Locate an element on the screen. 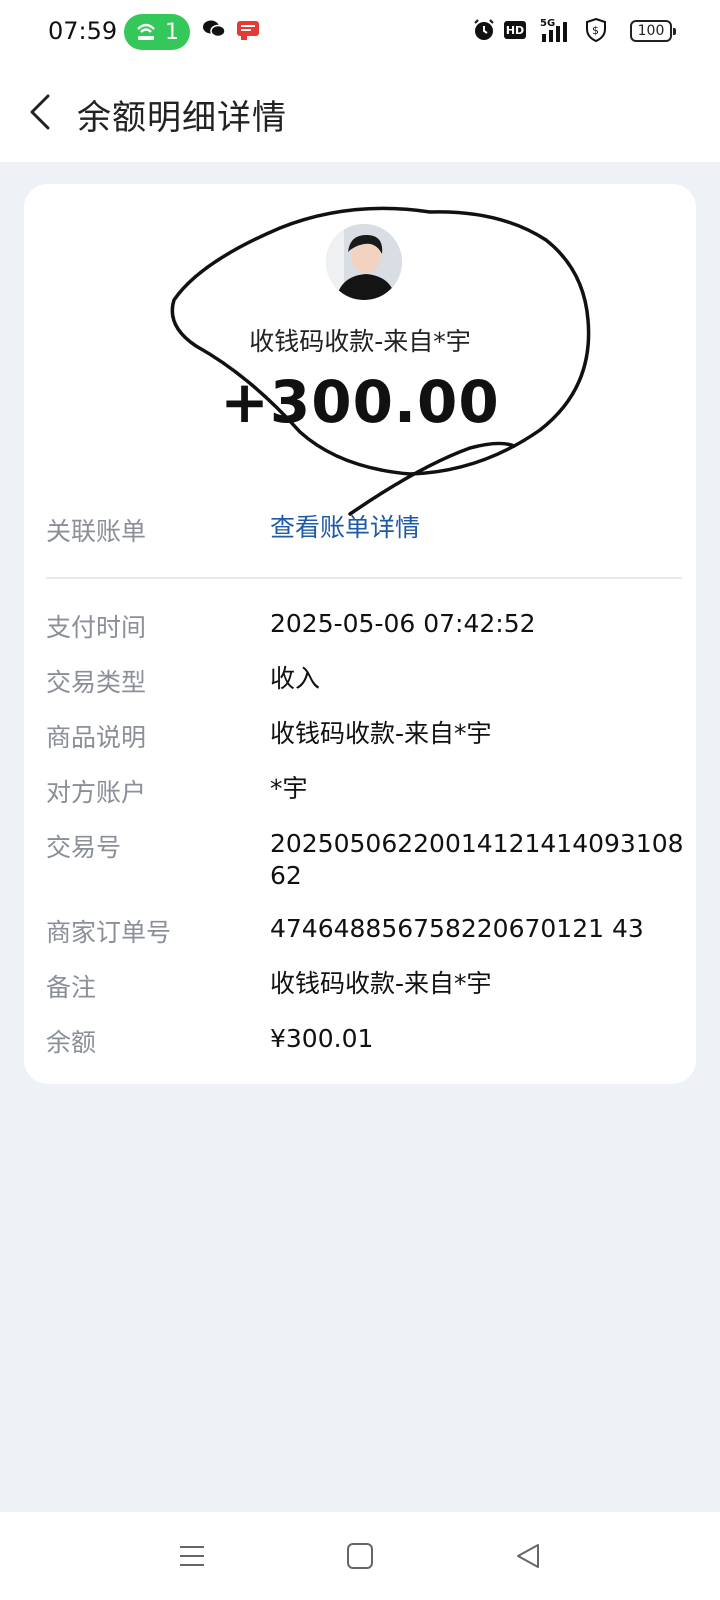 The height and width of the screenshot is (1600, 720). detail-value: 20250506220014121414093108 62 is located at coordinates (477, 859).